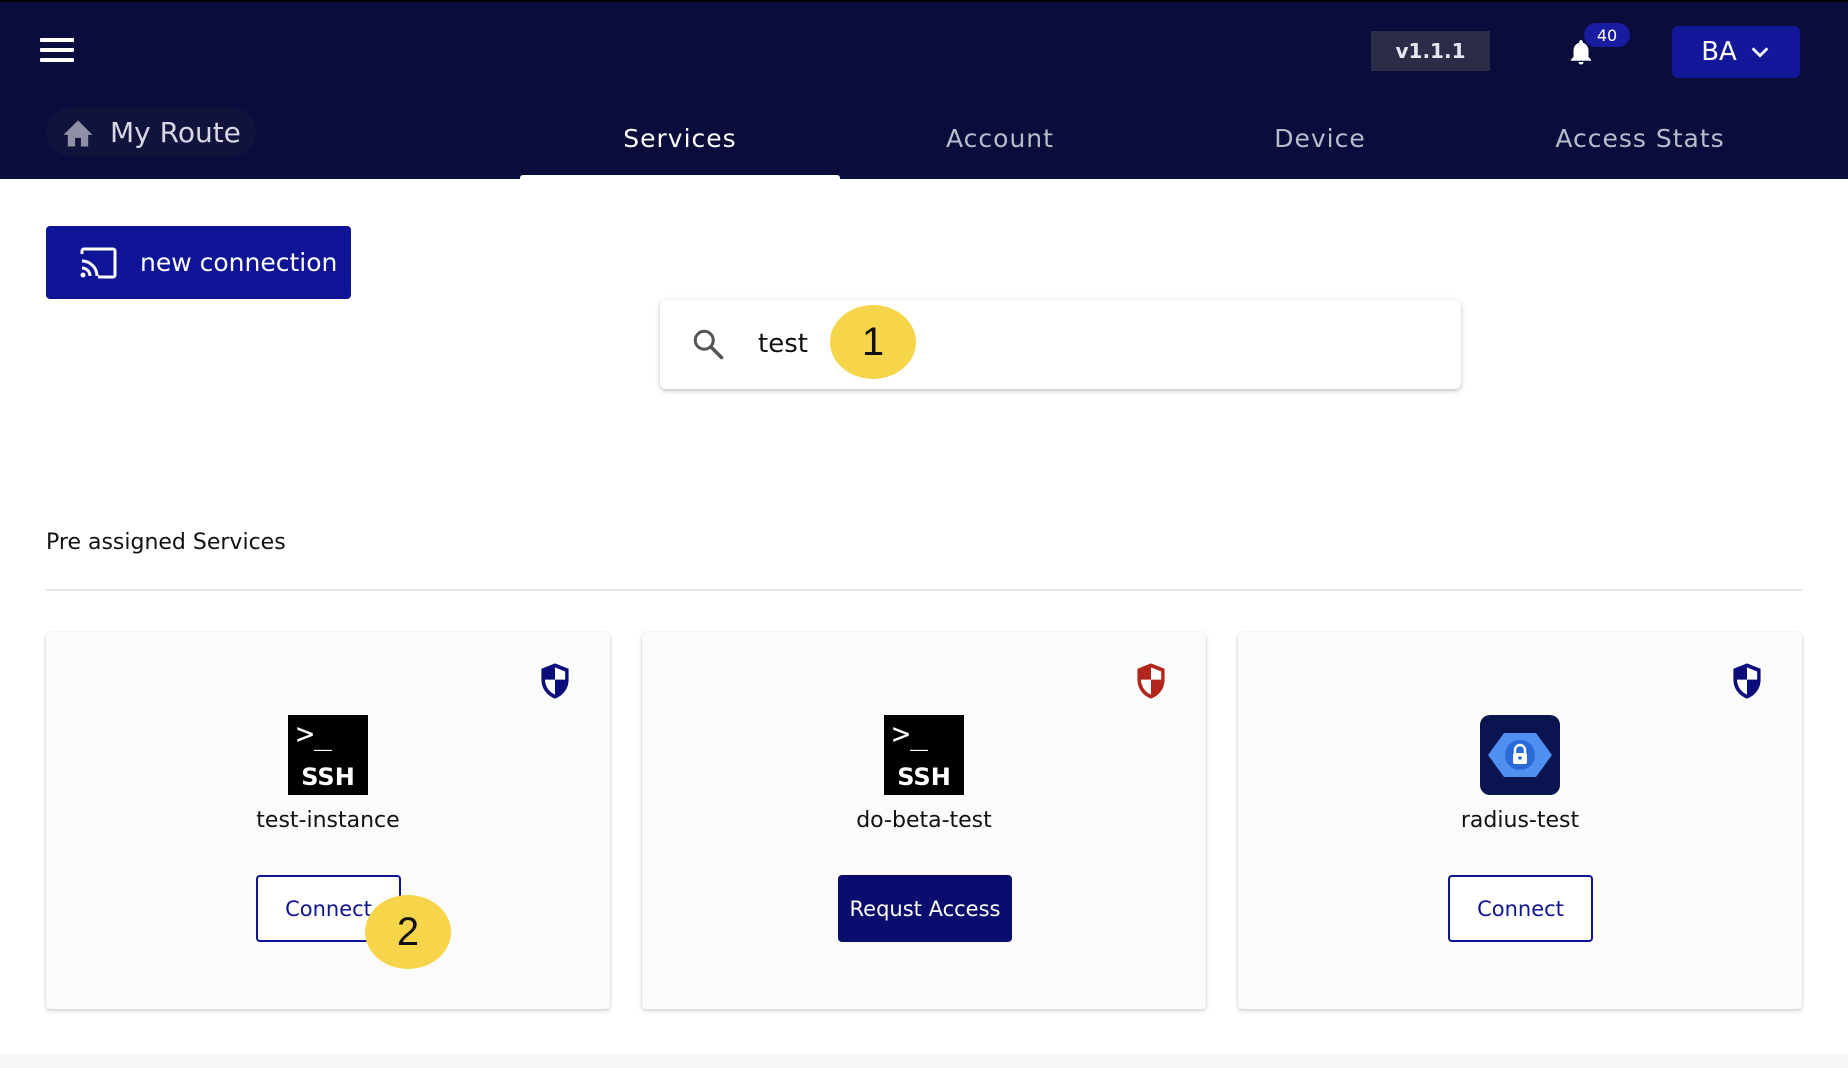  I want to click on brand-label: My Route, so click(175, 132).